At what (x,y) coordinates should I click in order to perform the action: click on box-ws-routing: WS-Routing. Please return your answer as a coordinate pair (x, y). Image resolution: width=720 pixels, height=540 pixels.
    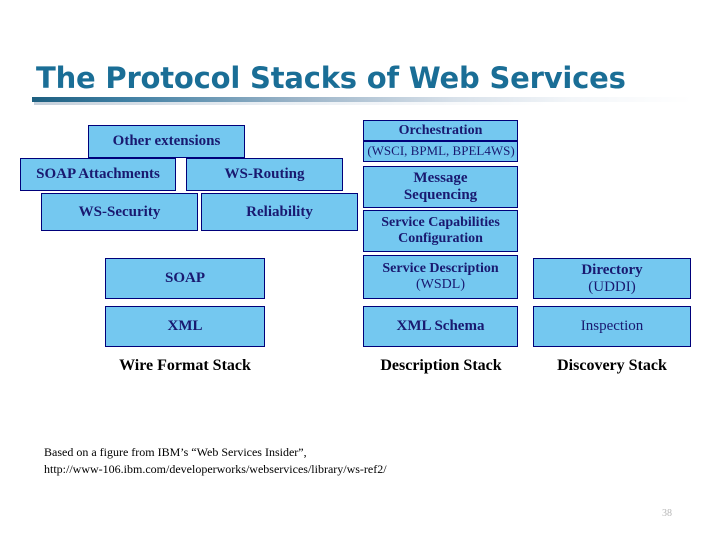
    Looking at the image, I should click on (264, 174).